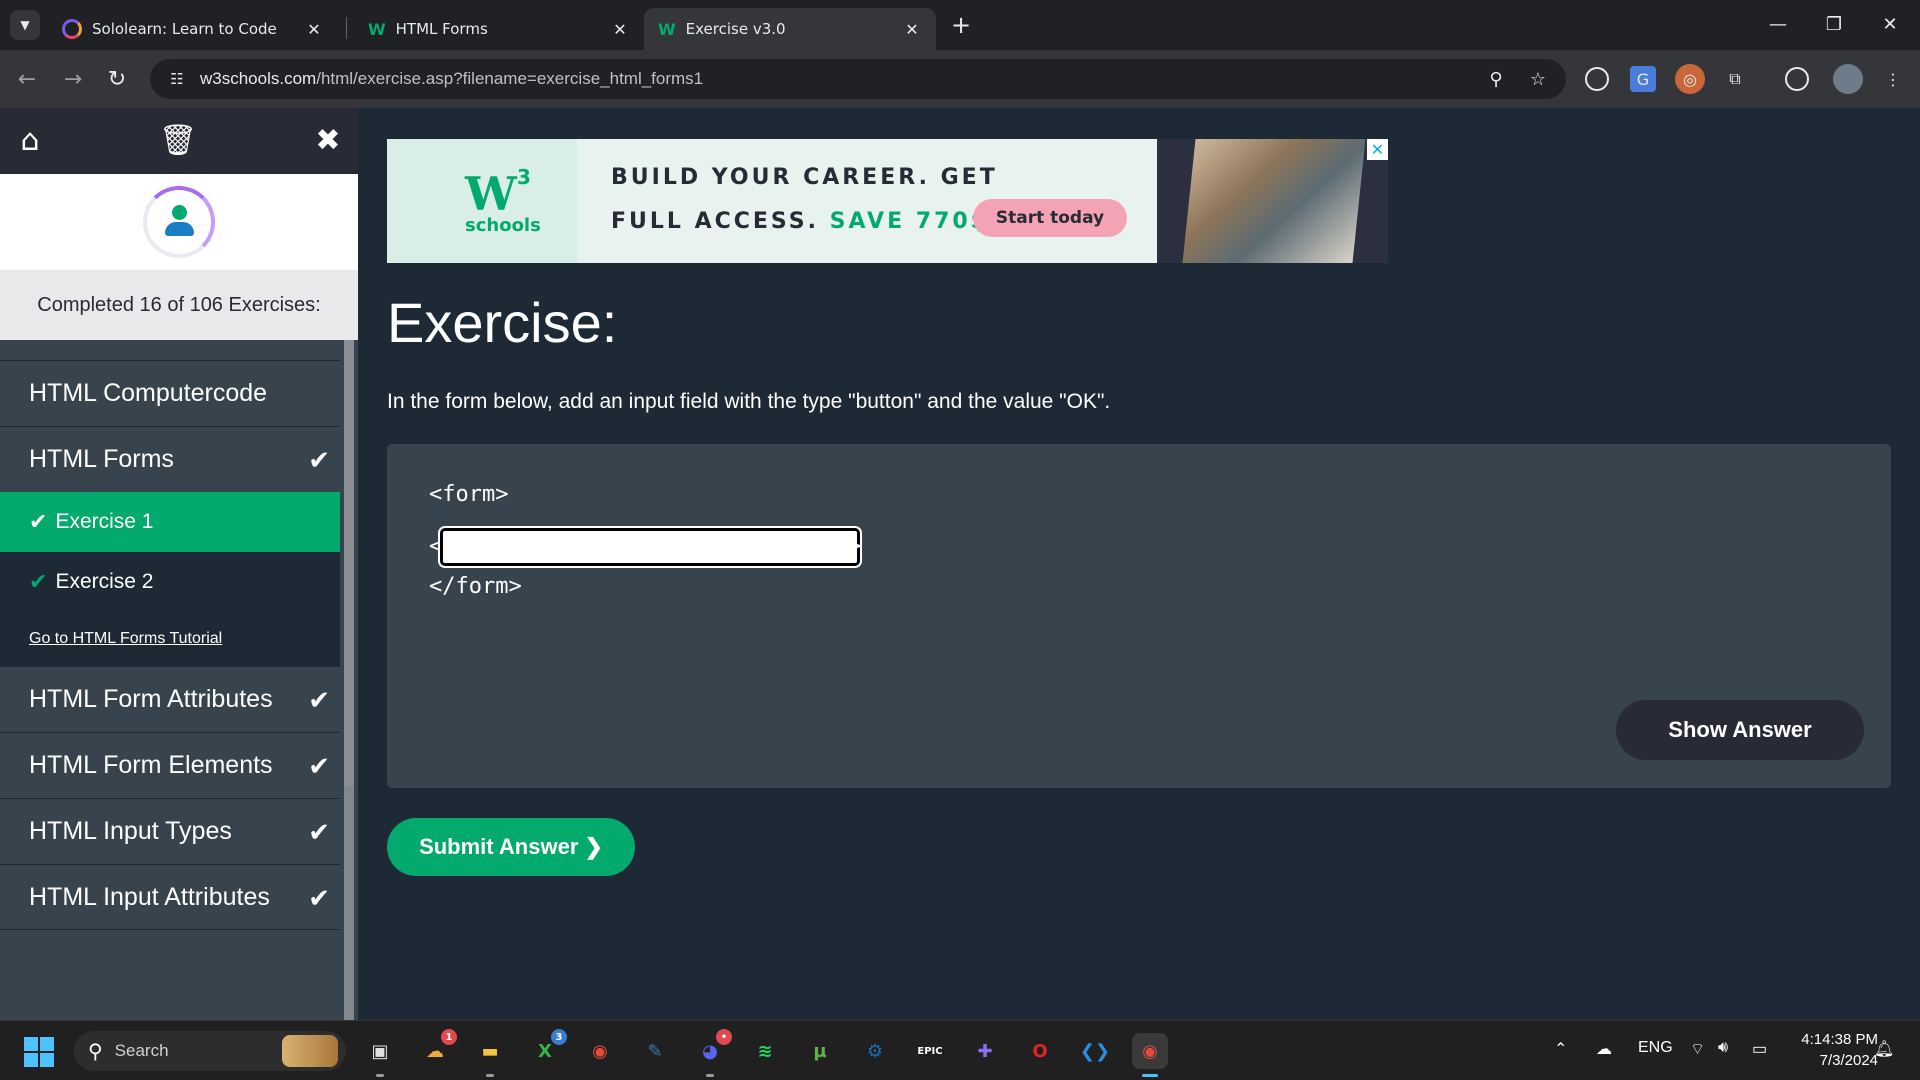  Describe the element at coordinates (104, 581) in the screenshot. I see `sub-item-label: Exercise 2` at that location.